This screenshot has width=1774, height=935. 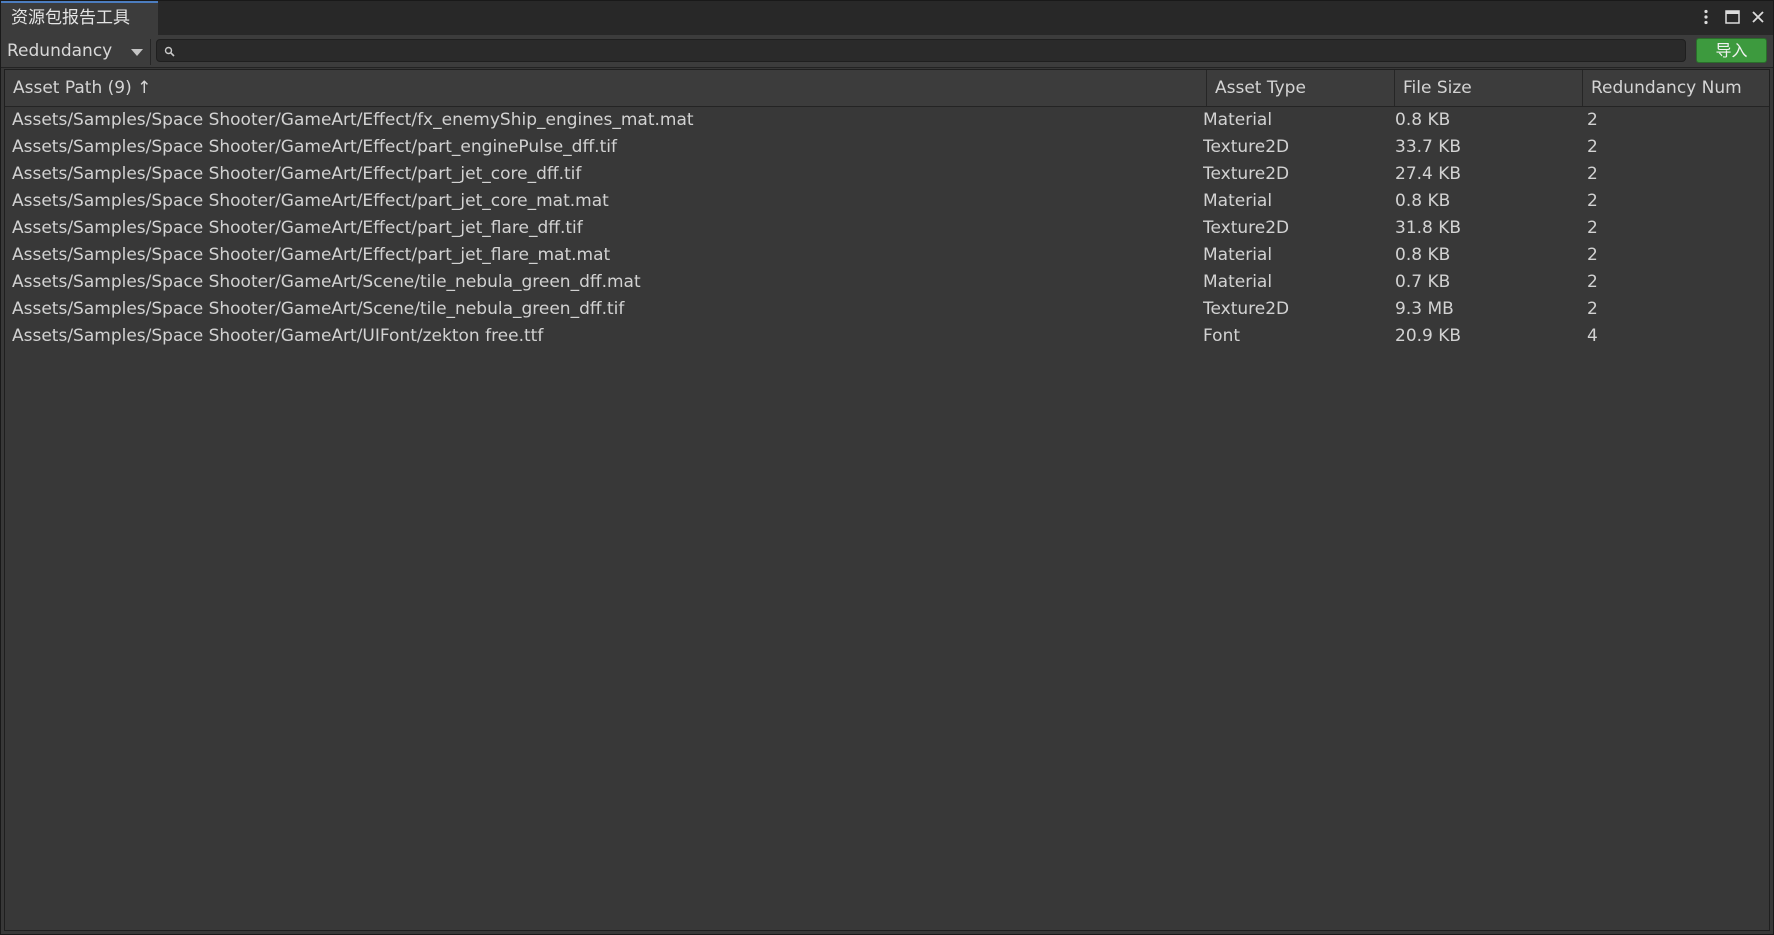 I want to click on cell-asset-type: Font, so click(x=1222, y=336).